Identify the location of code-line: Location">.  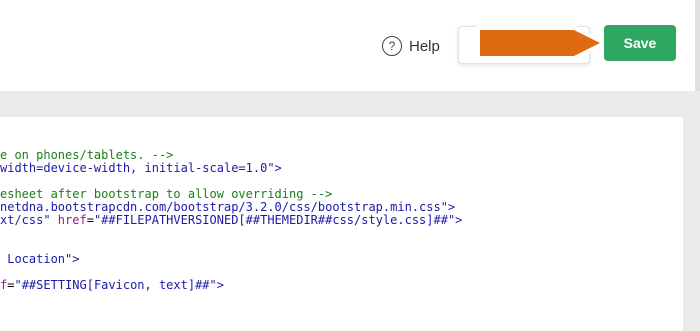
(231, 259).